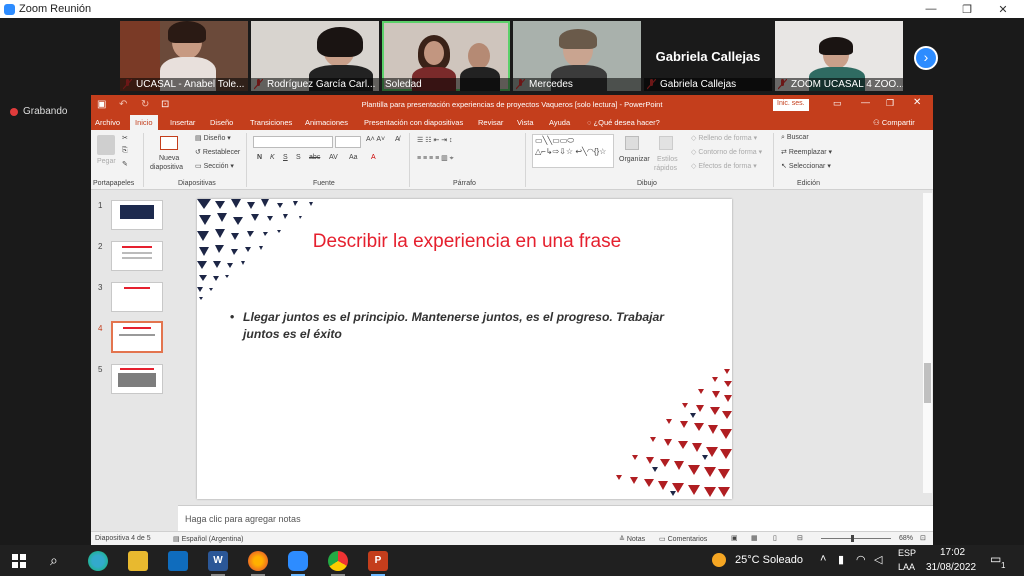 Image resolution: width=1024 pixels, height=576 pixels. Describe the element at coordinates (182, 122) in the screenshot. I see `tab-insertar: Insertar` at that location.